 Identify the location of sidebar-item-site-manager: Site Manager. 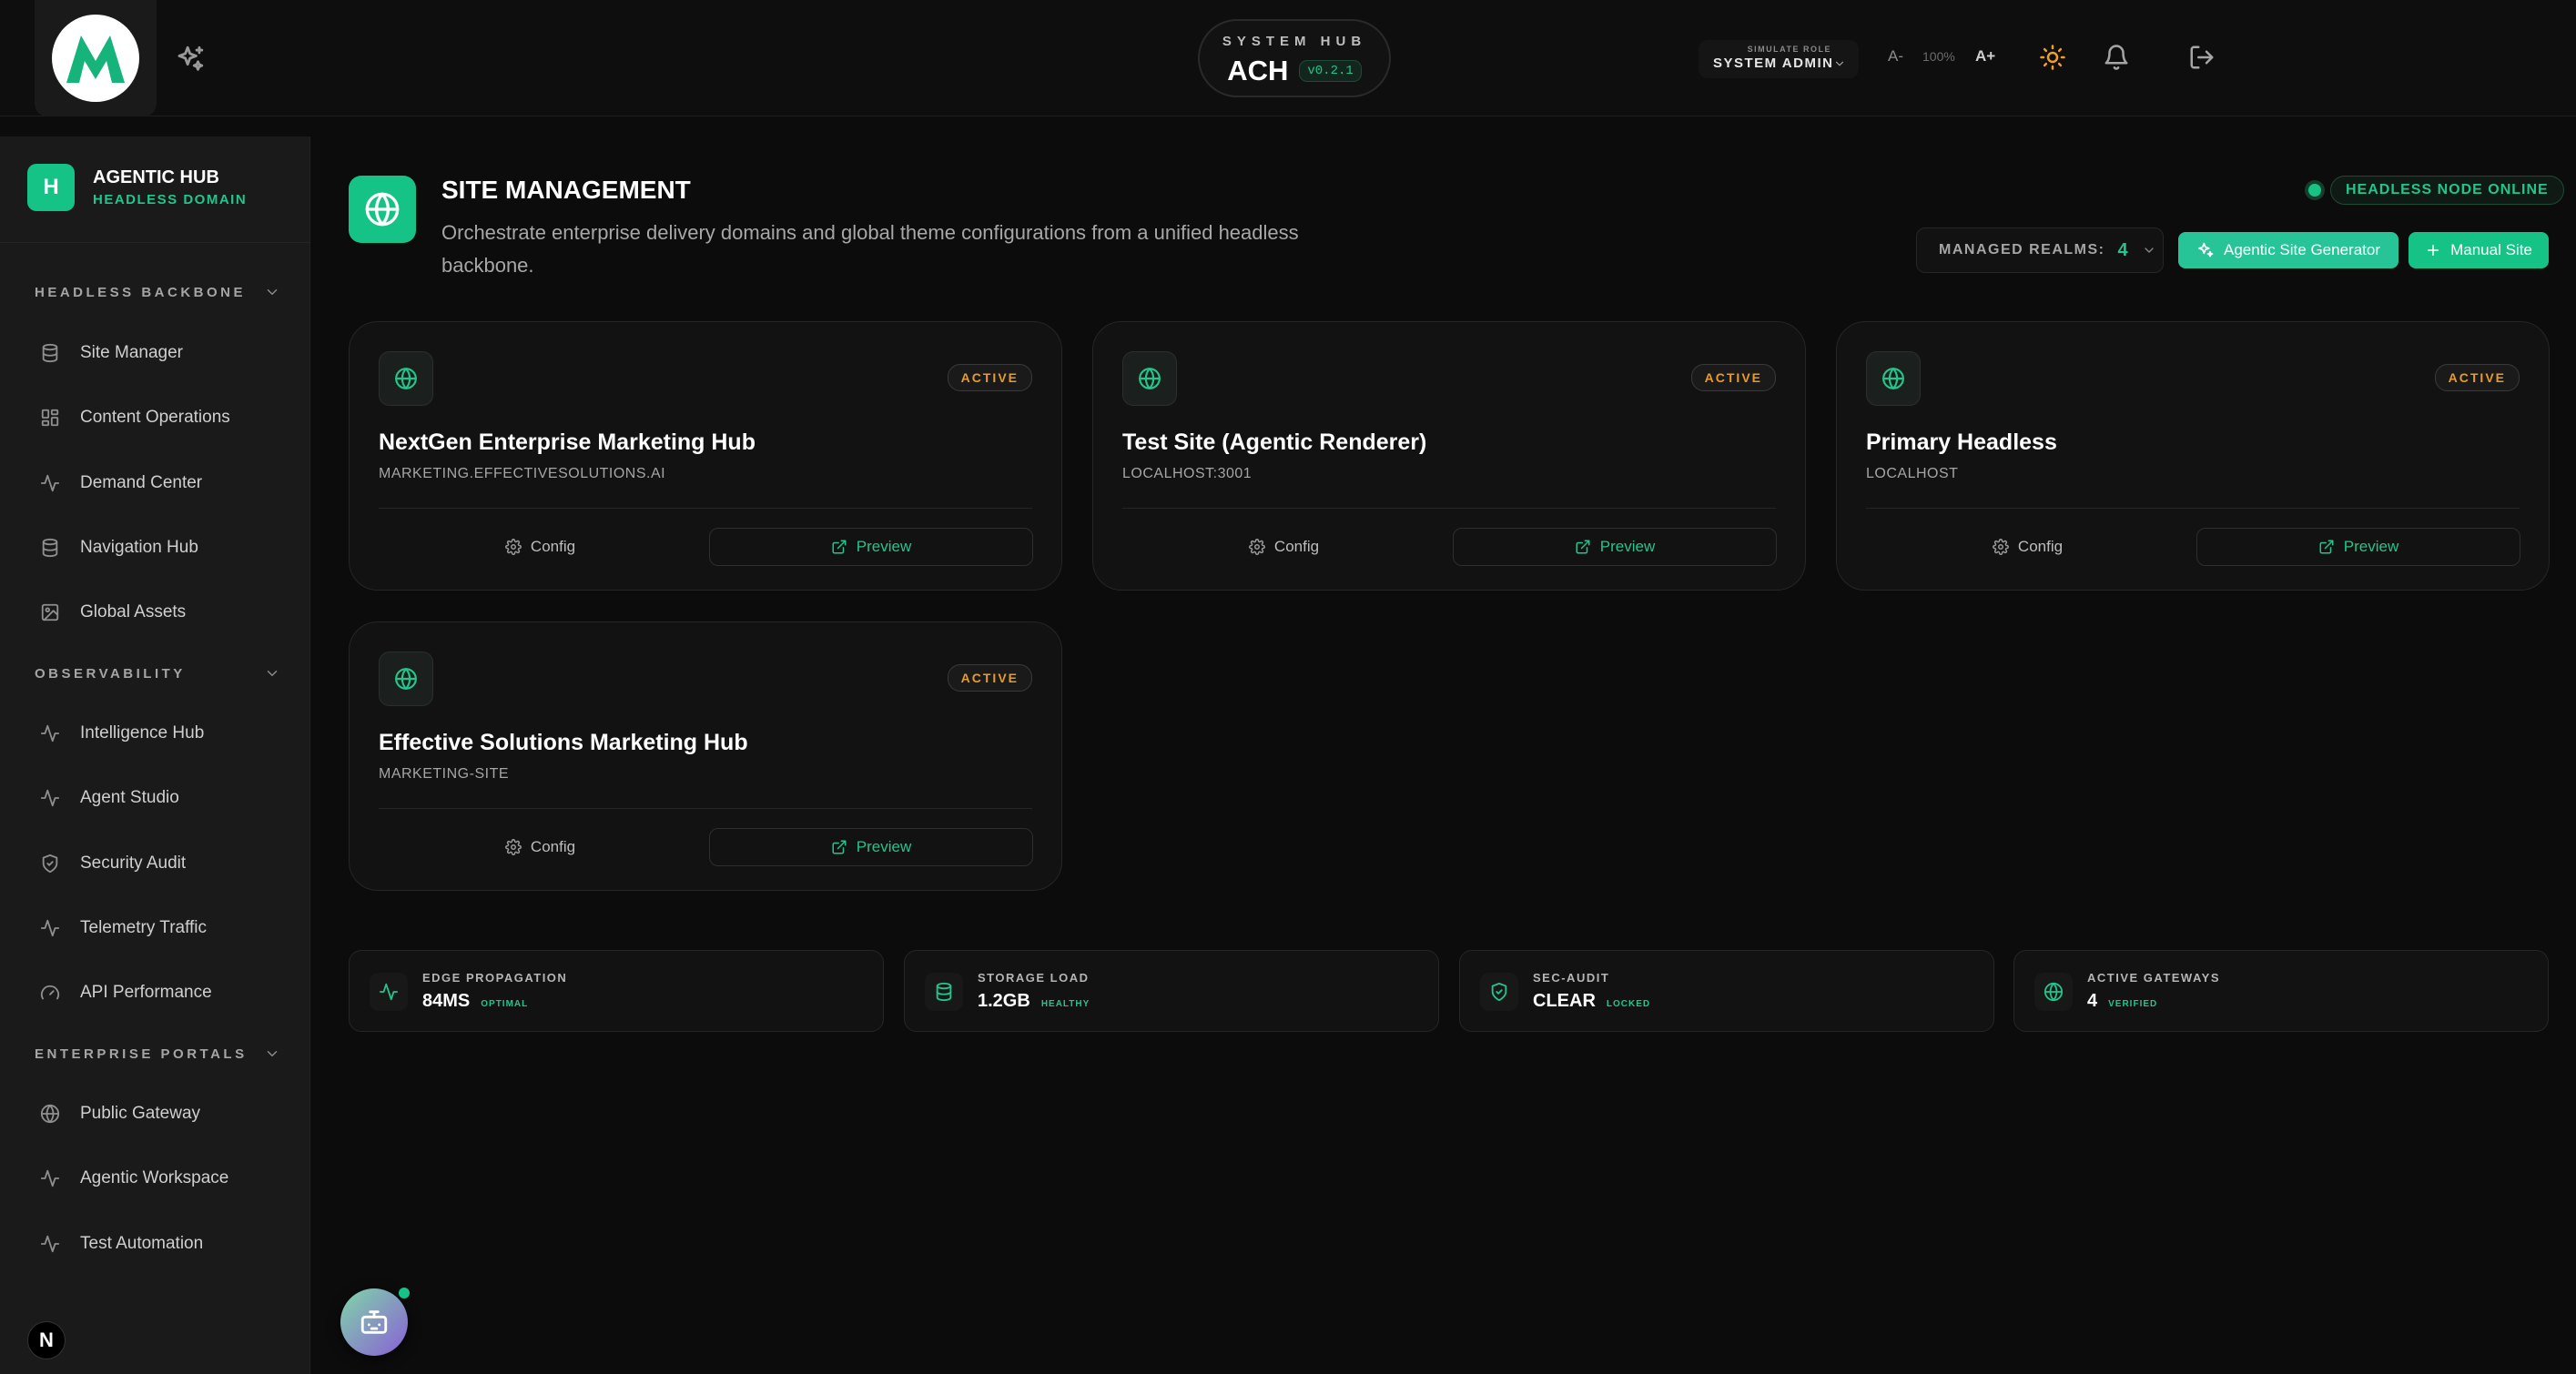
(159, 353).